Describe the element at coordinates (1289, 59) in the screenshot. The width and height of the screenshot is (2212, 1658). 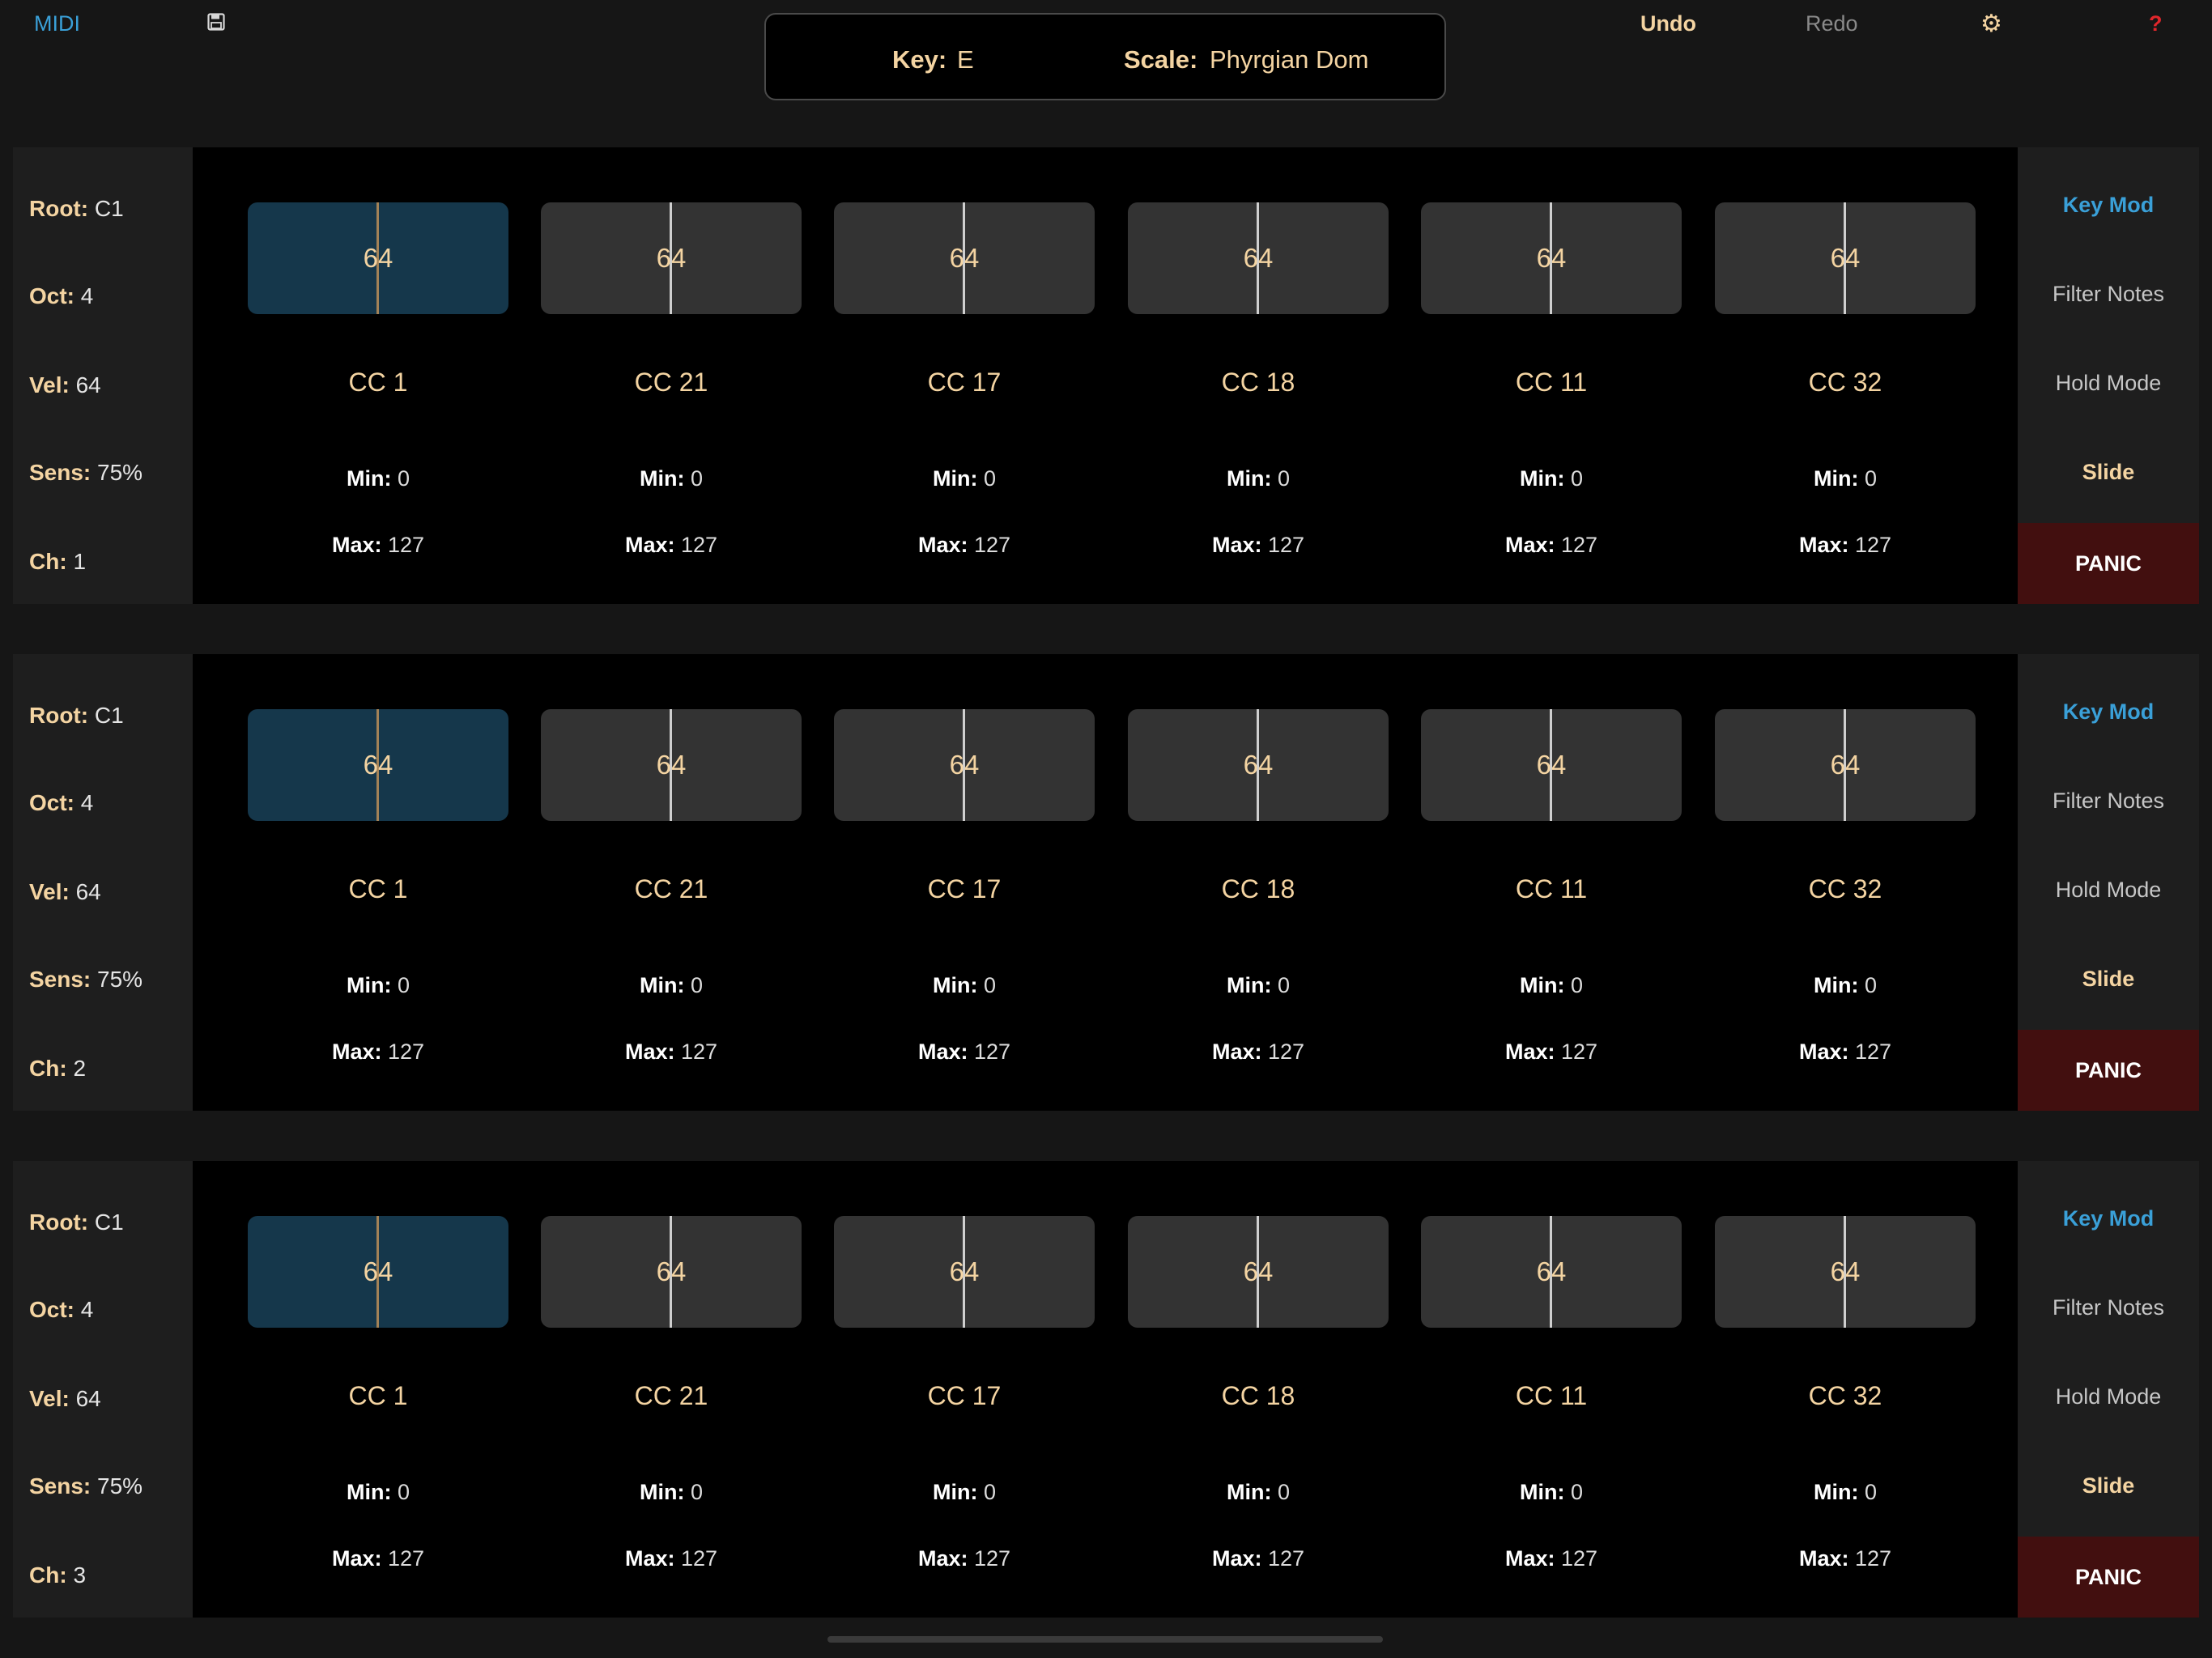
I see `scale-value: Phyrgian Dom` at that location.